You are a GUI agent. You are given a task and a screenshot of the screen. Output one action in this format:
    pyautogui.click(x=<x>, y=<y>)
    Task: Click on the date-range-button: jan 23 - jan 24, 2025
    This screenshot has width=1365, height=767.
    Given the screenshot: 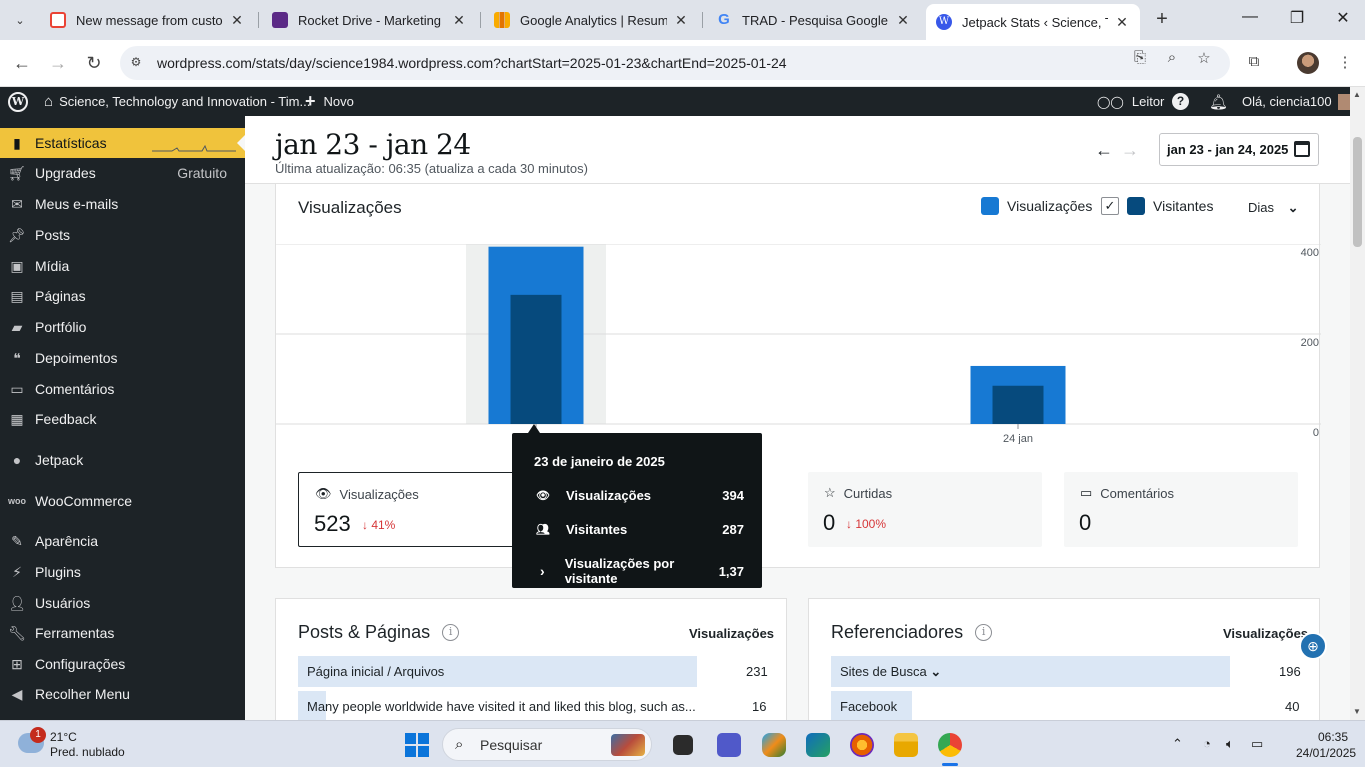 What is the action you would take?
    pyautogui.click(x=1239, y=149)
    